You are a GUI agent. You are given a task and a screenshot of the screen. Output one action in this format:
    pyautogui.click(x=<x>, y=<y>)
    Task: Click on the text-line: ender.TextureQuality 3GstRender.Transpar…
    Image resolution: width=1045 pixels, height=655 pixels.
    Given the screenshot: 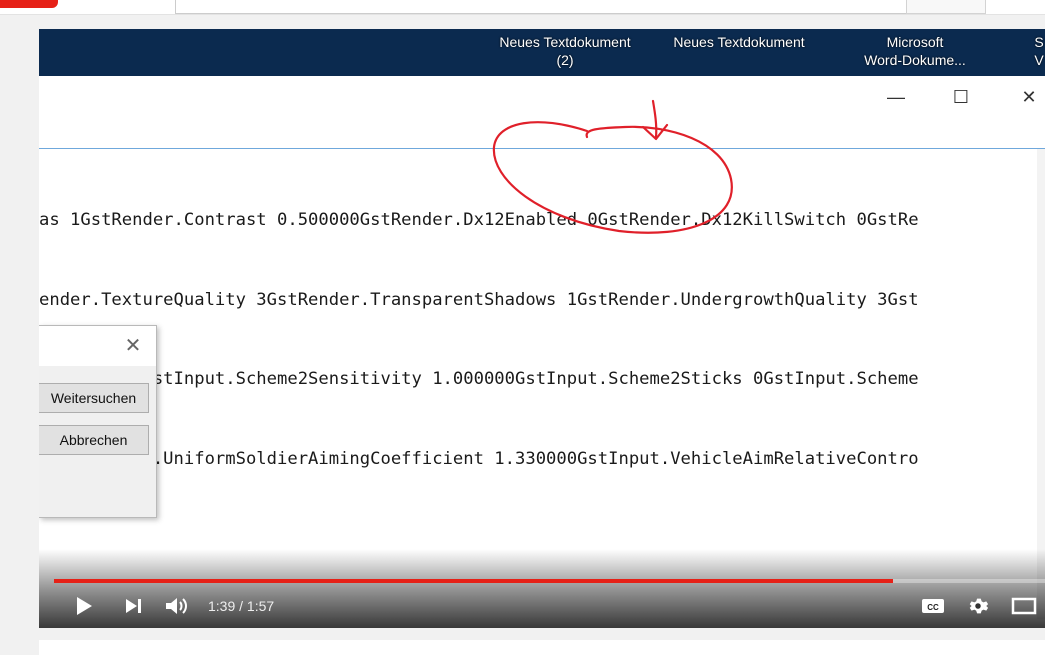 What is the action you would take?
    pyautogui.click(x=479, y=299)
    